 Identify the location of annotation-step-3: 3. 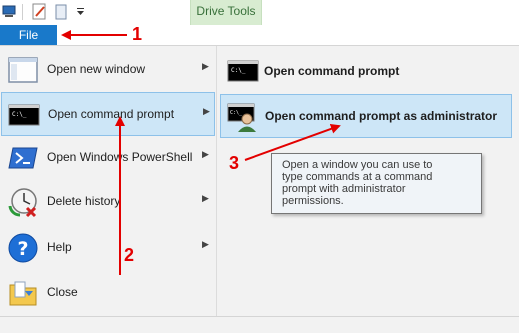
(234, 163).